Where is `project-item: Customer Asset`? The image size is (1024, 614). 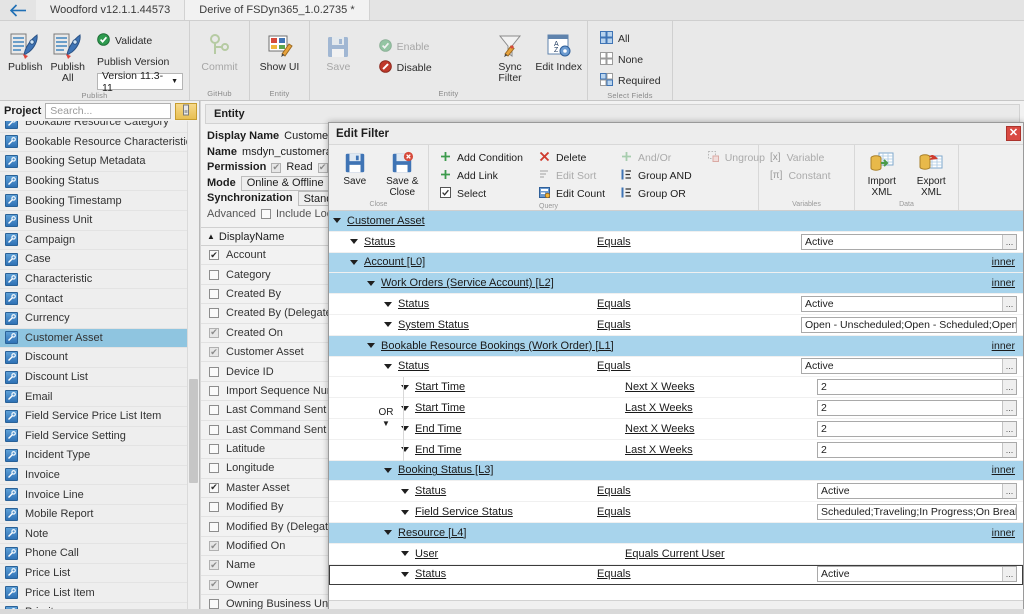 project-item: Customer Asset is located at coordinates (99, 338).